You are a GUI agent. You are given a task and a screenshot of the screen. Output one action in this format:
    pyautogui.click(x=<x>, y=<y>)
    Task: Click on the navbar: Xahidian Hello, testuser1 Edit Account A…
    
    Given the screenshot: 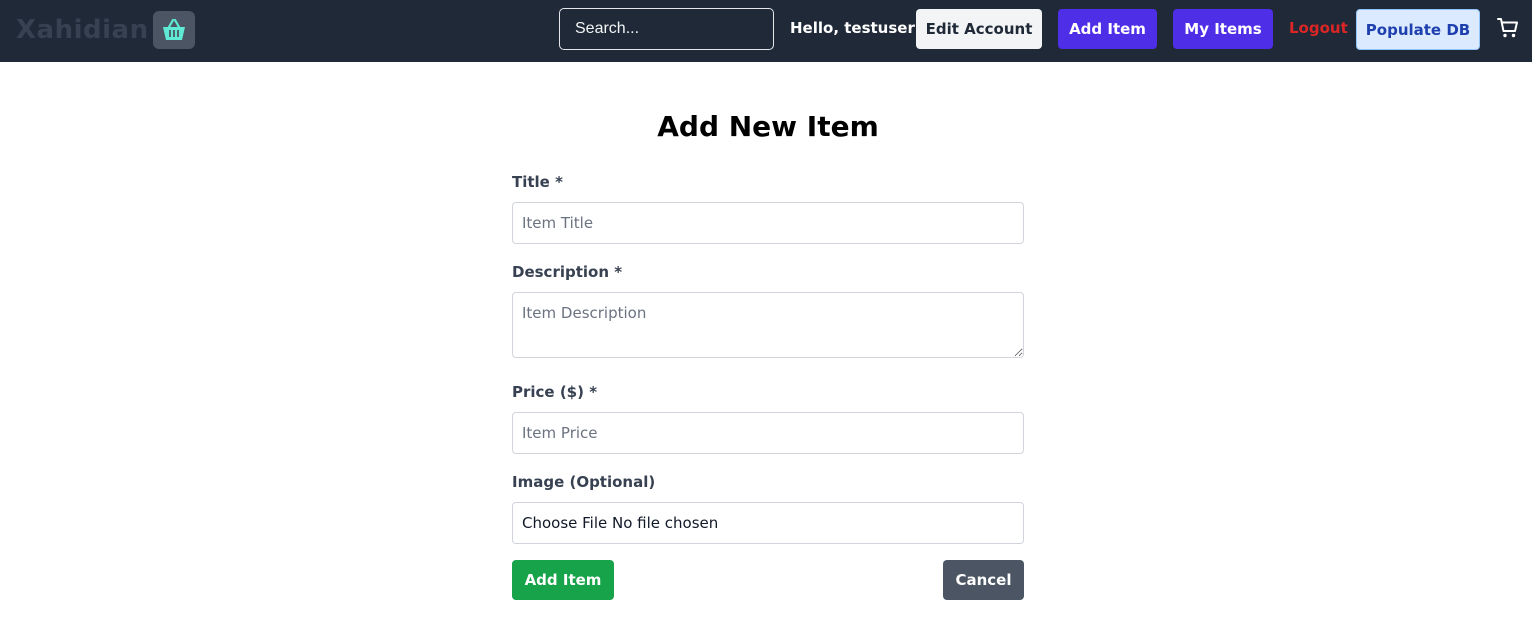 What is the action you would take?
    pyautogui.click(x=766, y=31)
    